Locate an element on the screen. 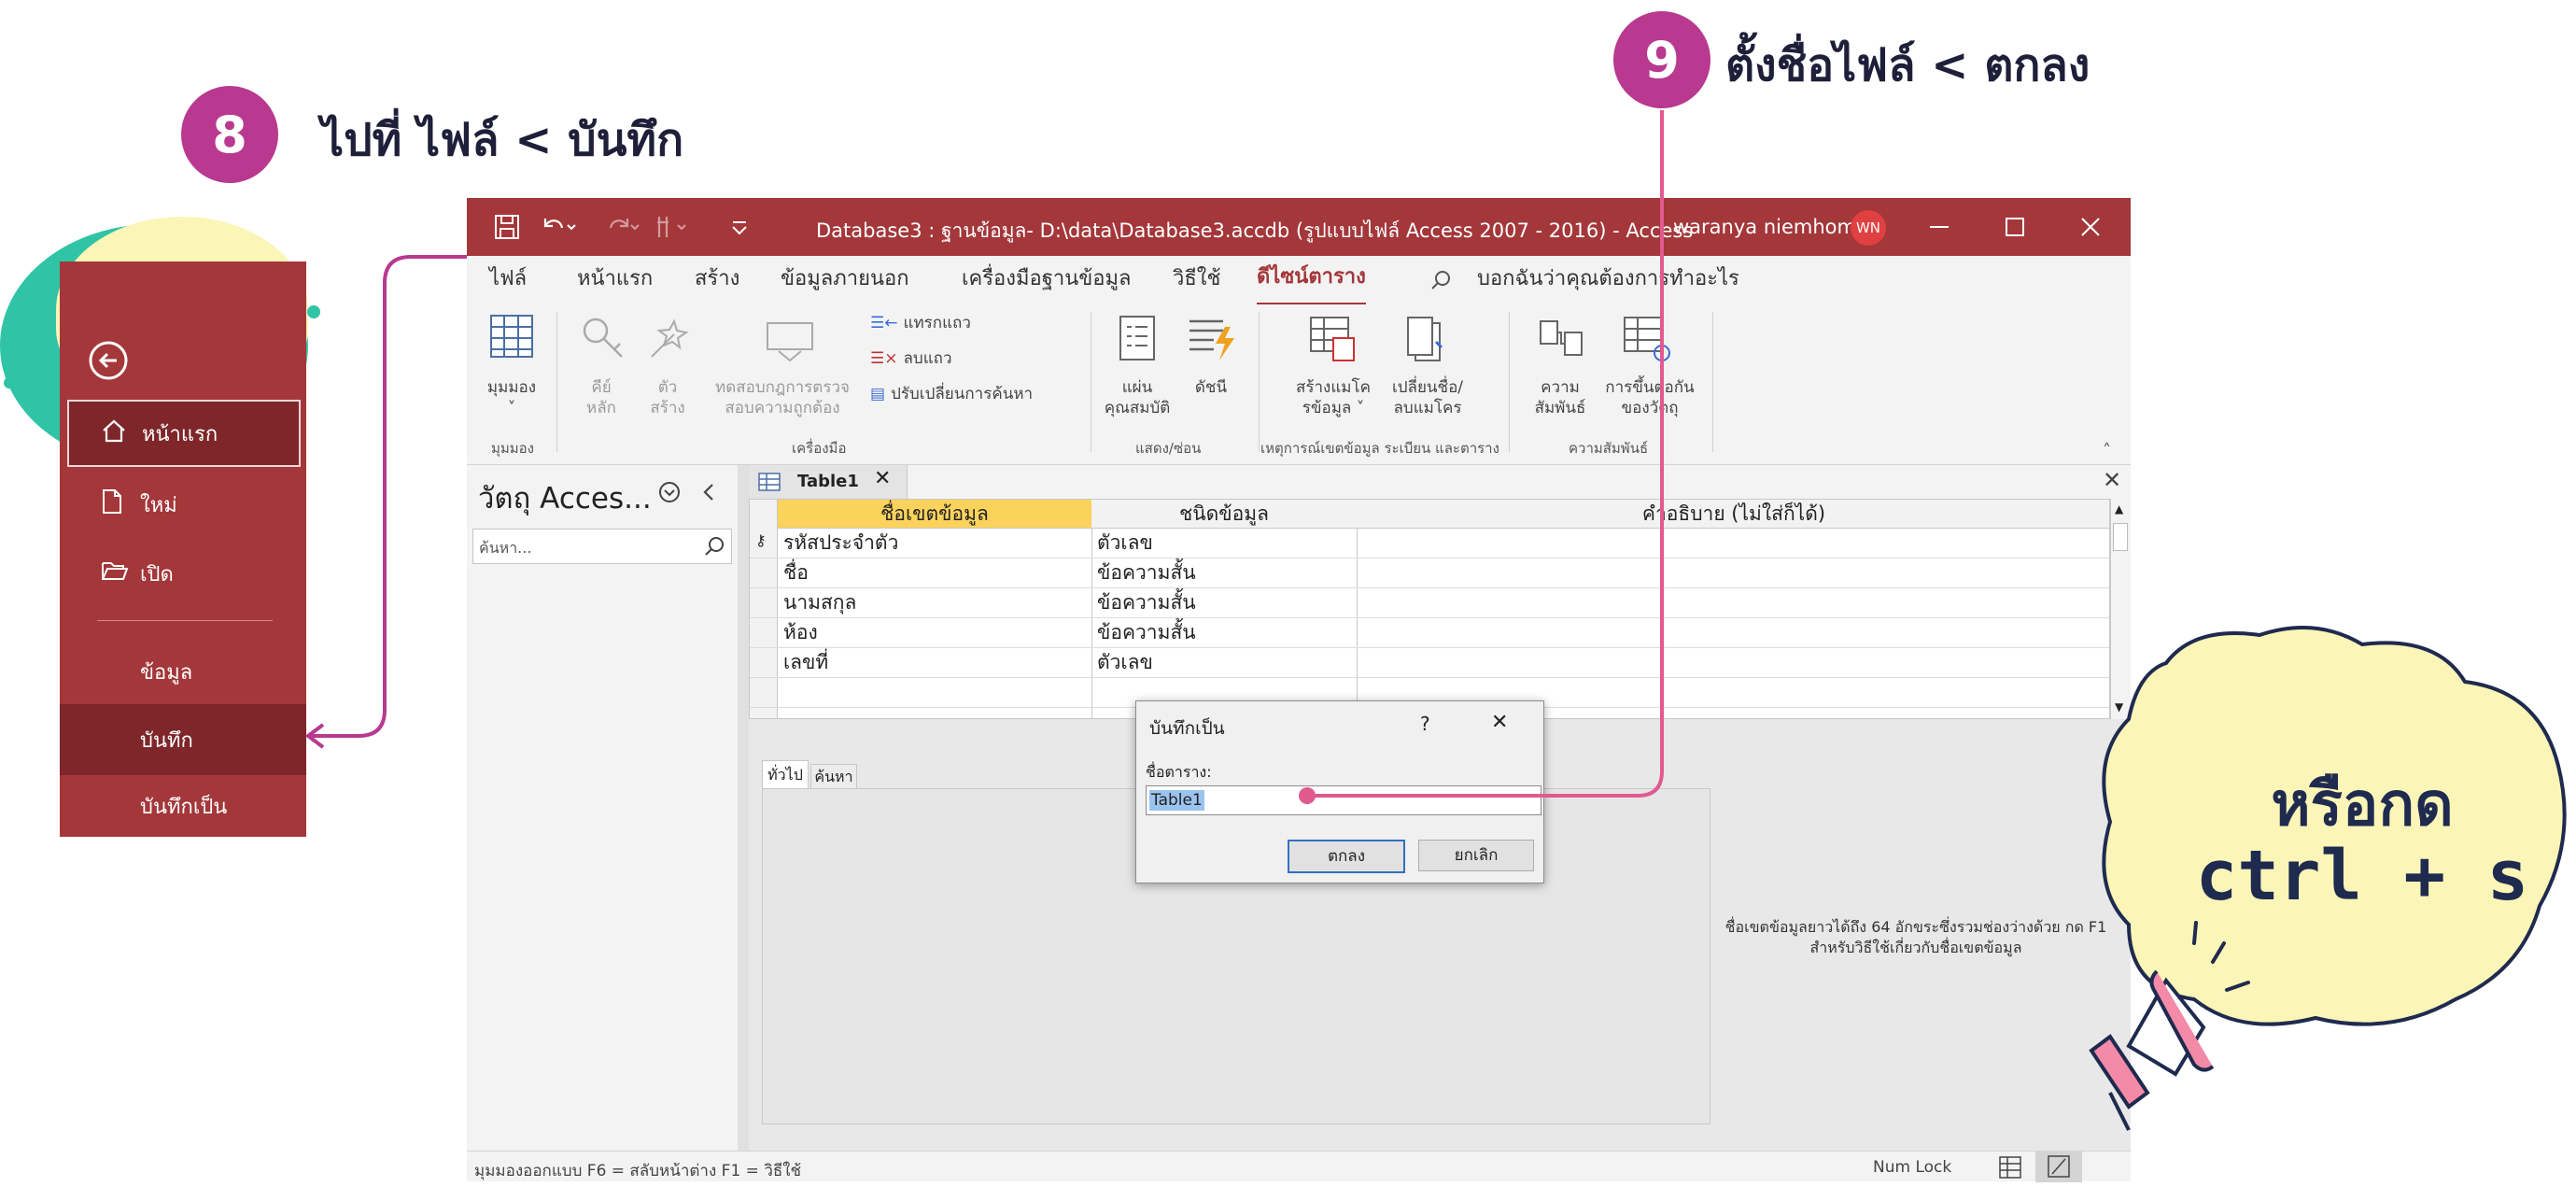  step-8-connector-arrow is located at coordinates (389, 497).